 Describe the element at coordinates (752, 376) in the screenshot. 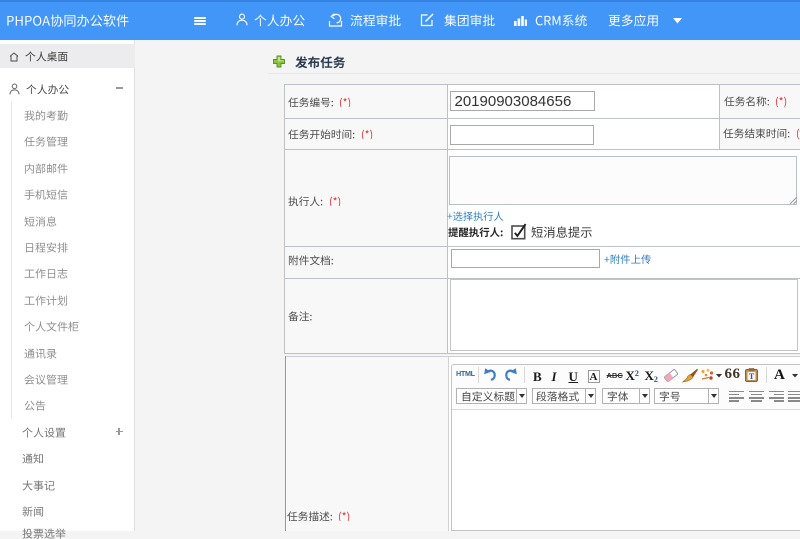

I see `svg-text: T` at that location.